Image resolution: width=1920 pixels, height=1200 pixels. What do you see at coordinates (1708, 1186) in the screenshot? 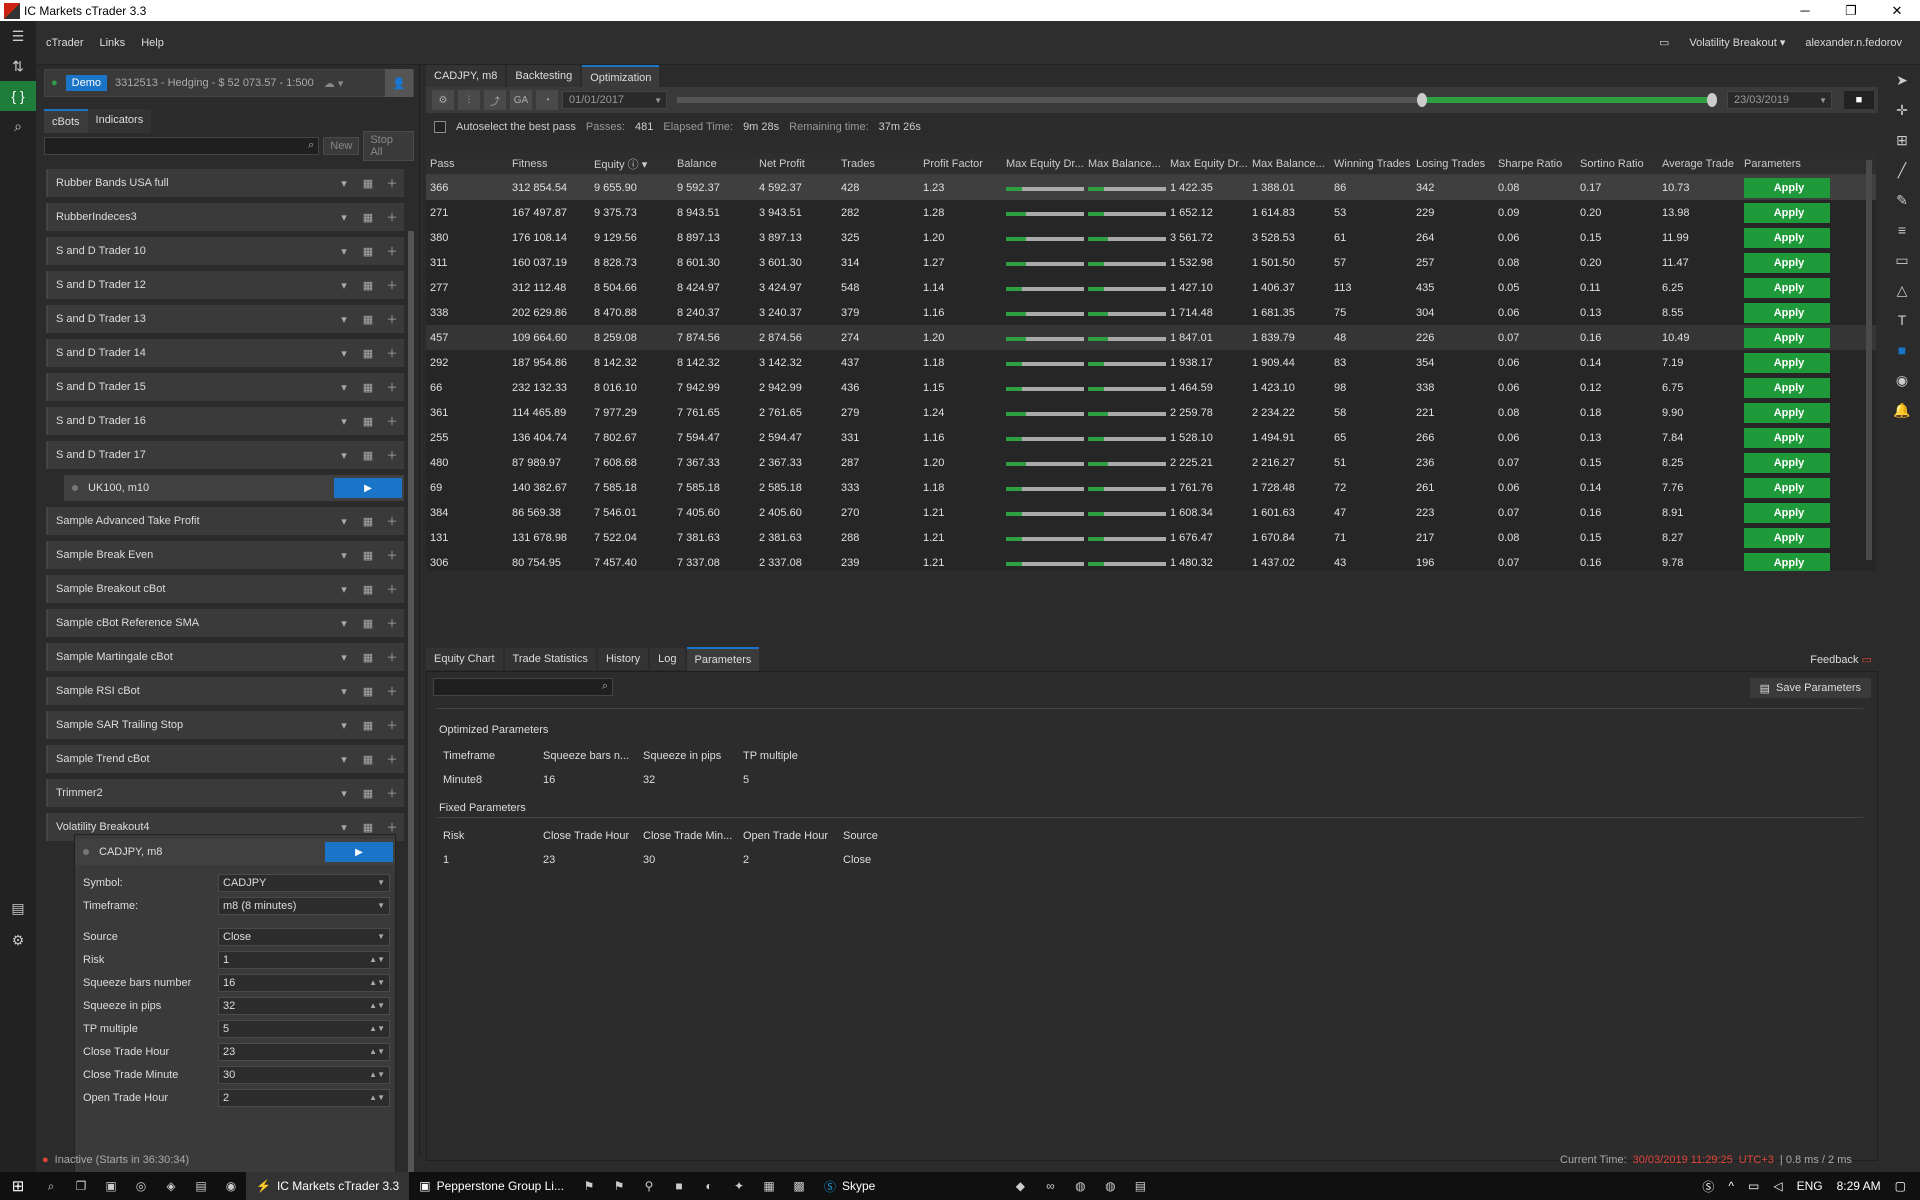
I see `skype-tray-icon: Ⓢ` at bounding box center [1708, 1186].